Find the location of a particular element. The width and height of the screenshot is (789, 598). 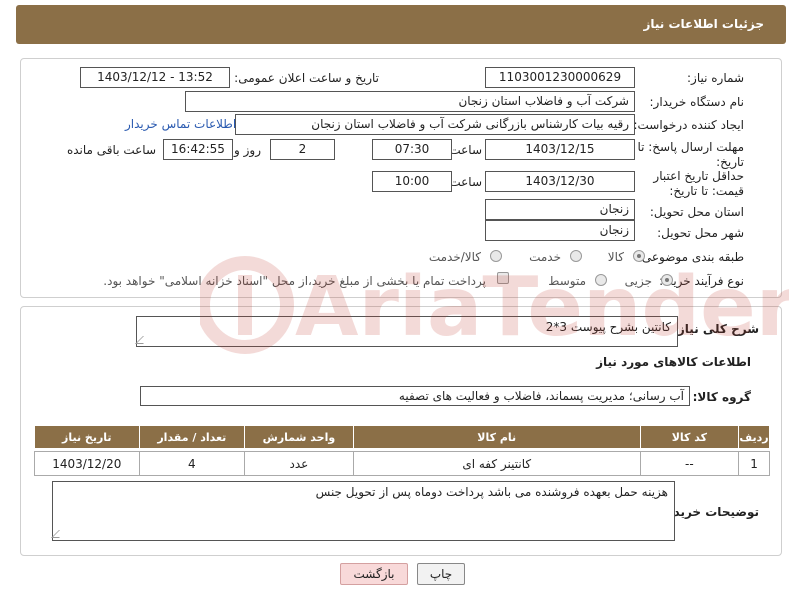

need-number-label: شماره نیاز: is located at coordinates (715, 78).